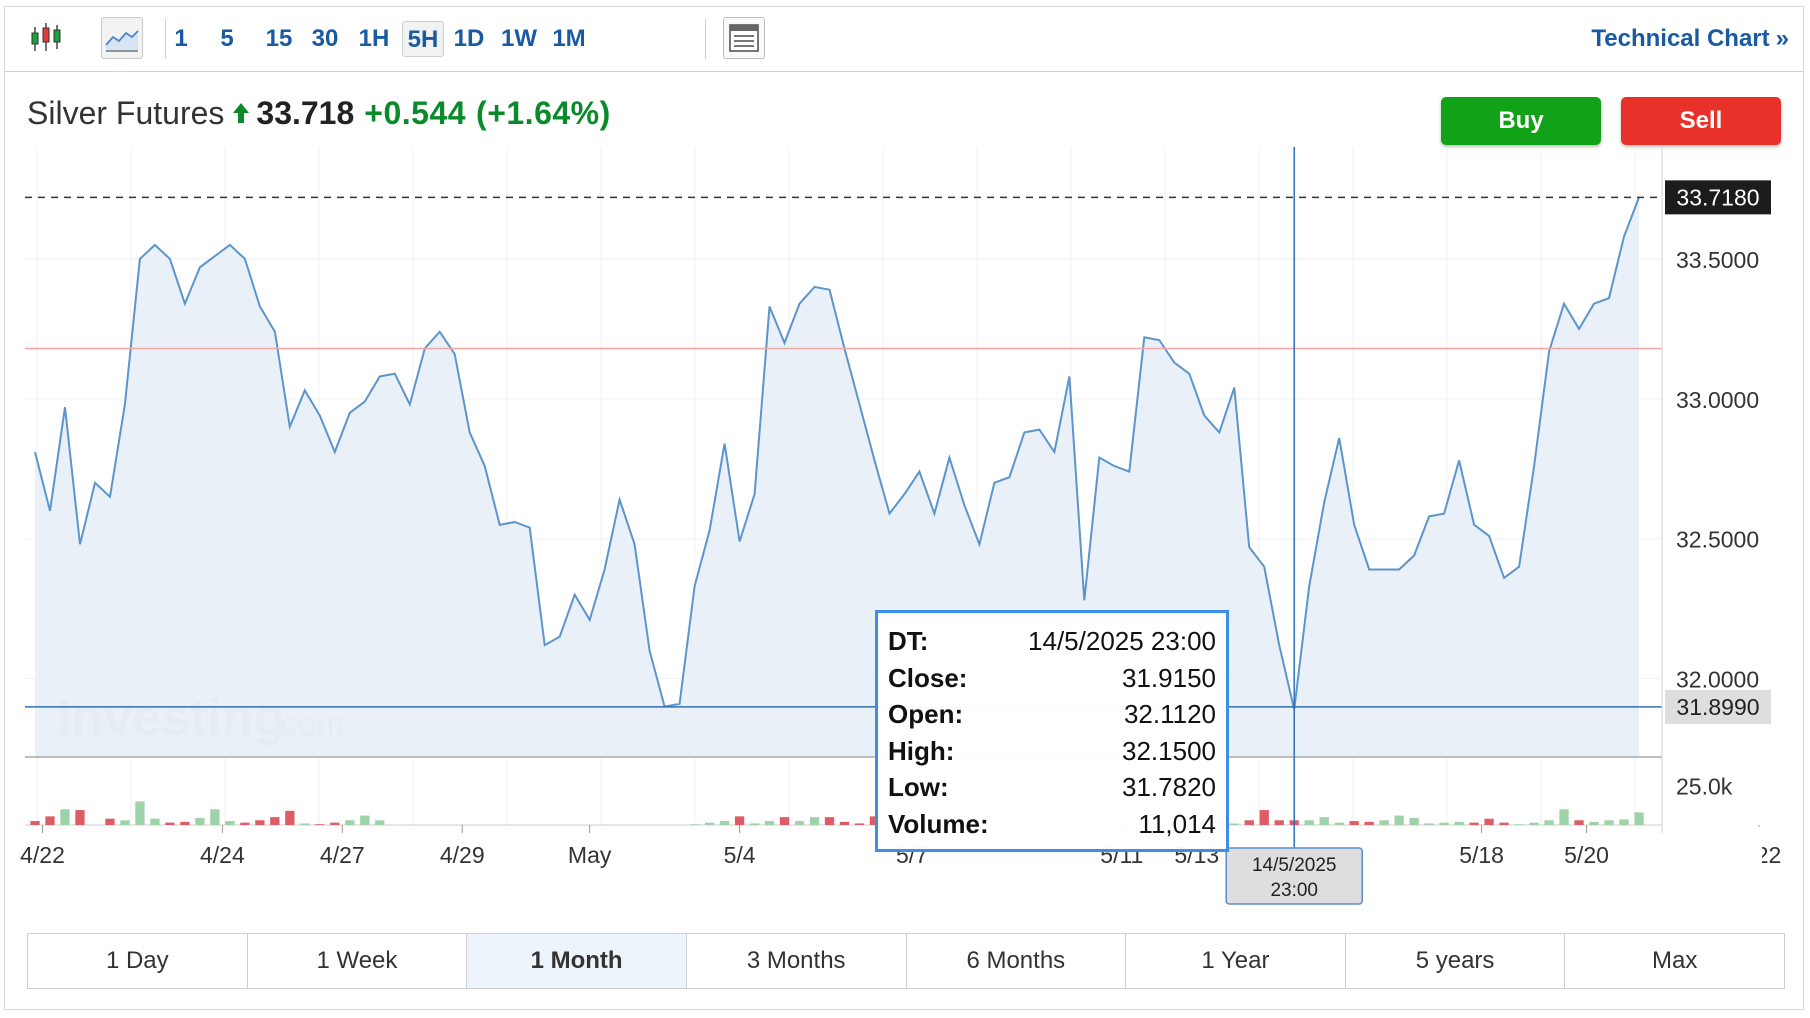 This screenshot has height=1018, width=1810. Describe the element at coordinates (42, 855) in the screenshot. I see `x-axis-tick-label: 4/22` at that location.